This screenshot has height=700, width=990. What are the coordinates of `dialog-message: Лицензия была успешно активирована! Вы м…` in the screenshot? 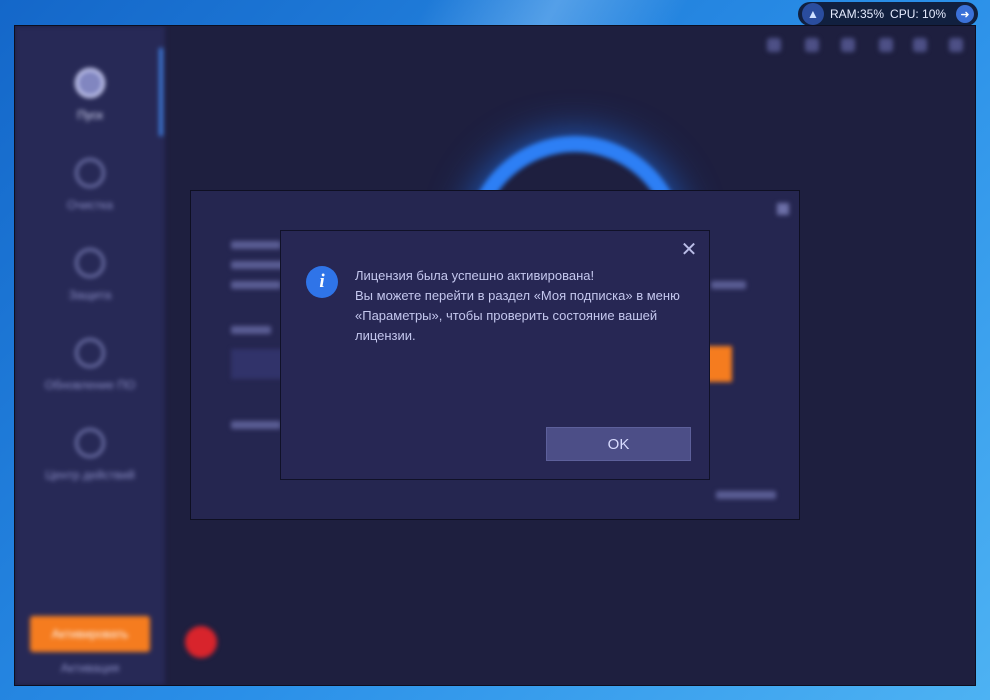 It's located at (520, 306).